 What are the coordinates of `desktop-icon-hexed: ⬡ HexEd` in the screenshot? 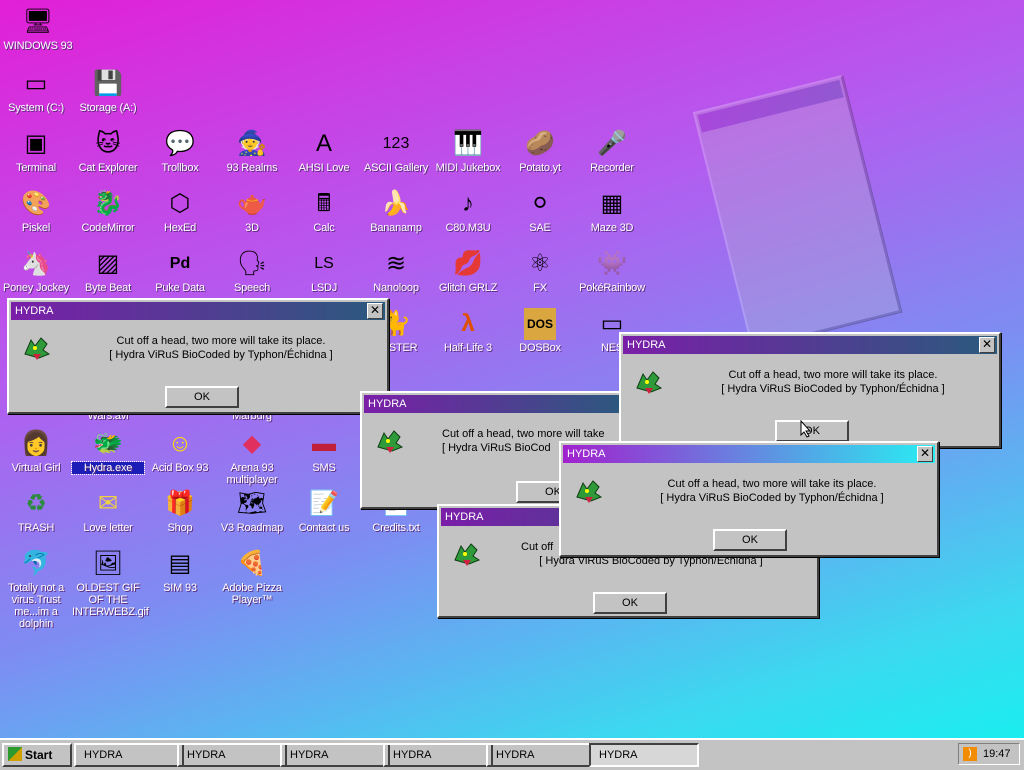 It's located at (180, 211).